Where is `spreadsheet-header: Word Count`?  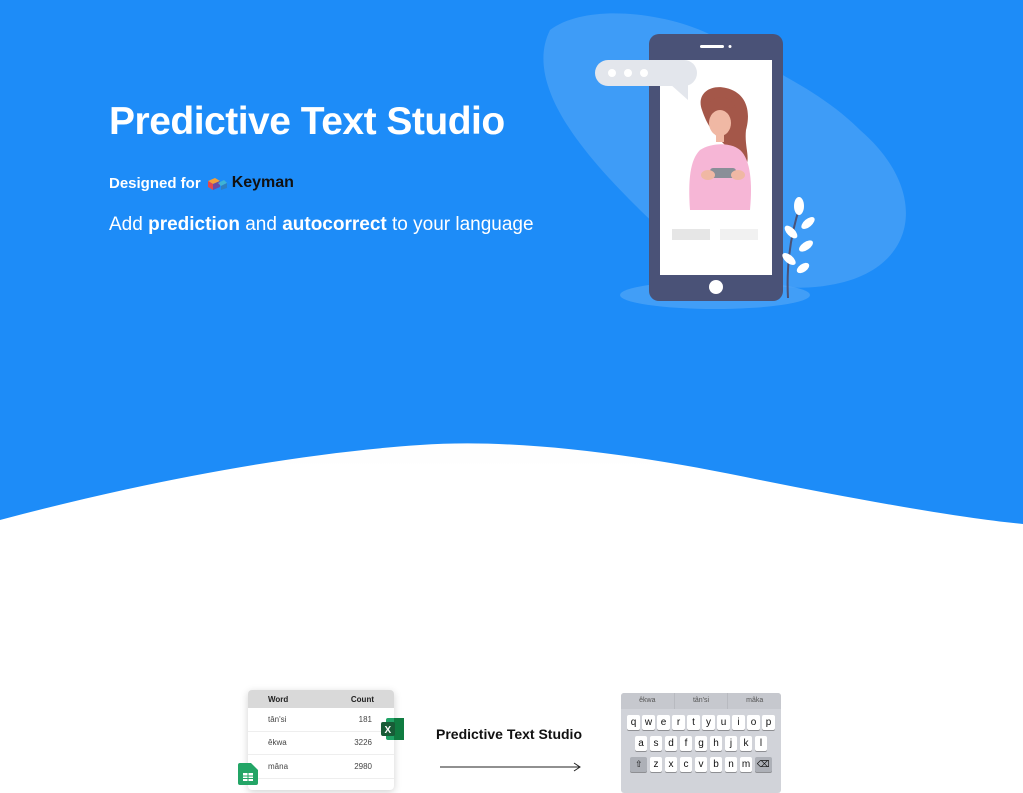
spreadsheet-header: Word Count is located at coordinates (321, 699).